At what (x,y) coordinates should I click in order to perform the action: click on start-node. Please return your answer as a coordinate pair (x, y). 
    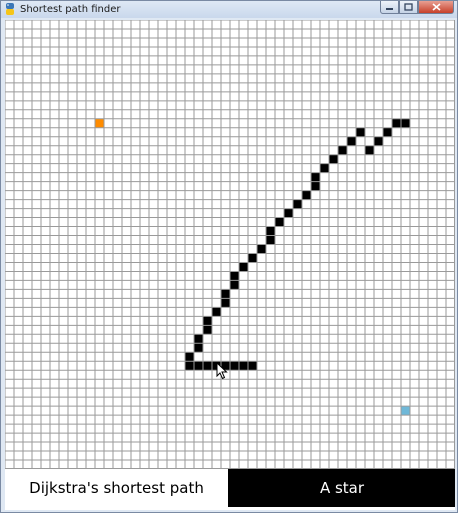
    Looking at the image, I should click on (99, 123).